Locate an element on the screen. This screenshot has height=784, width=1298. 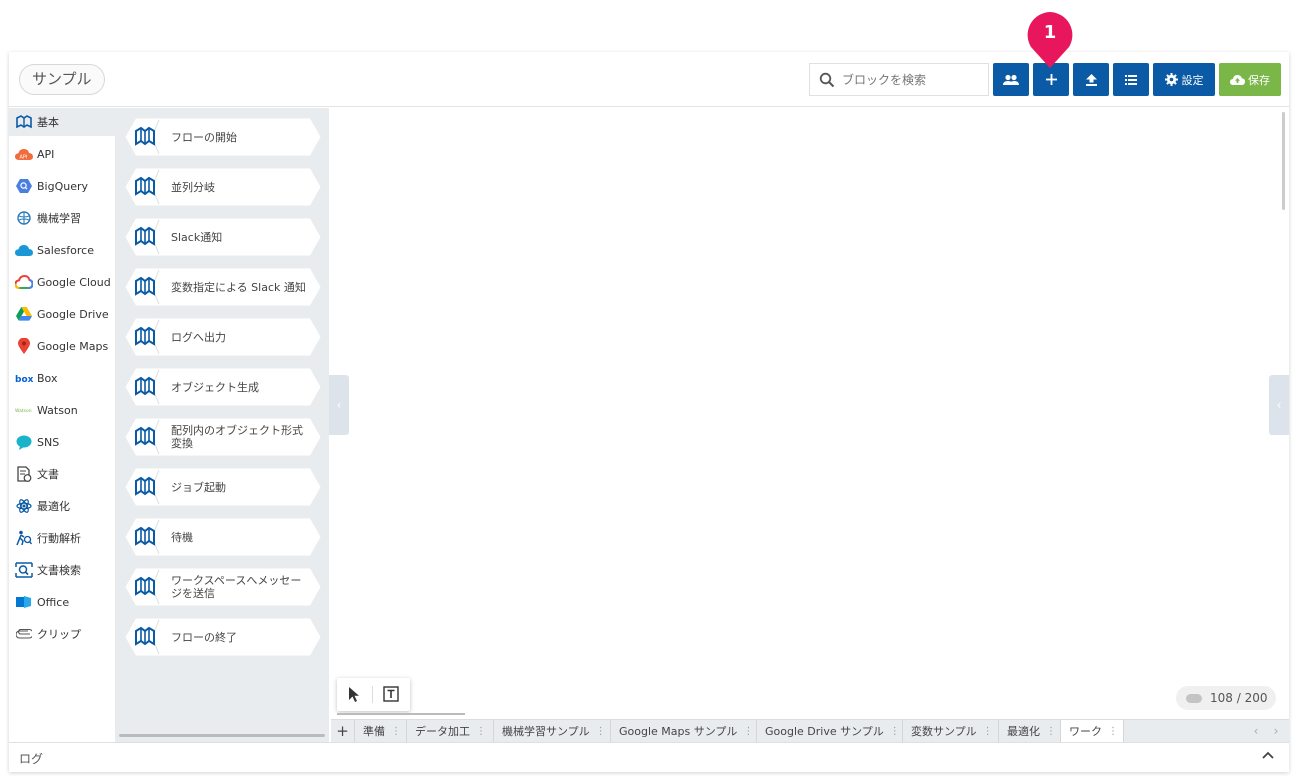
tabs-next-button: › is located at coordinates (1276, 731).